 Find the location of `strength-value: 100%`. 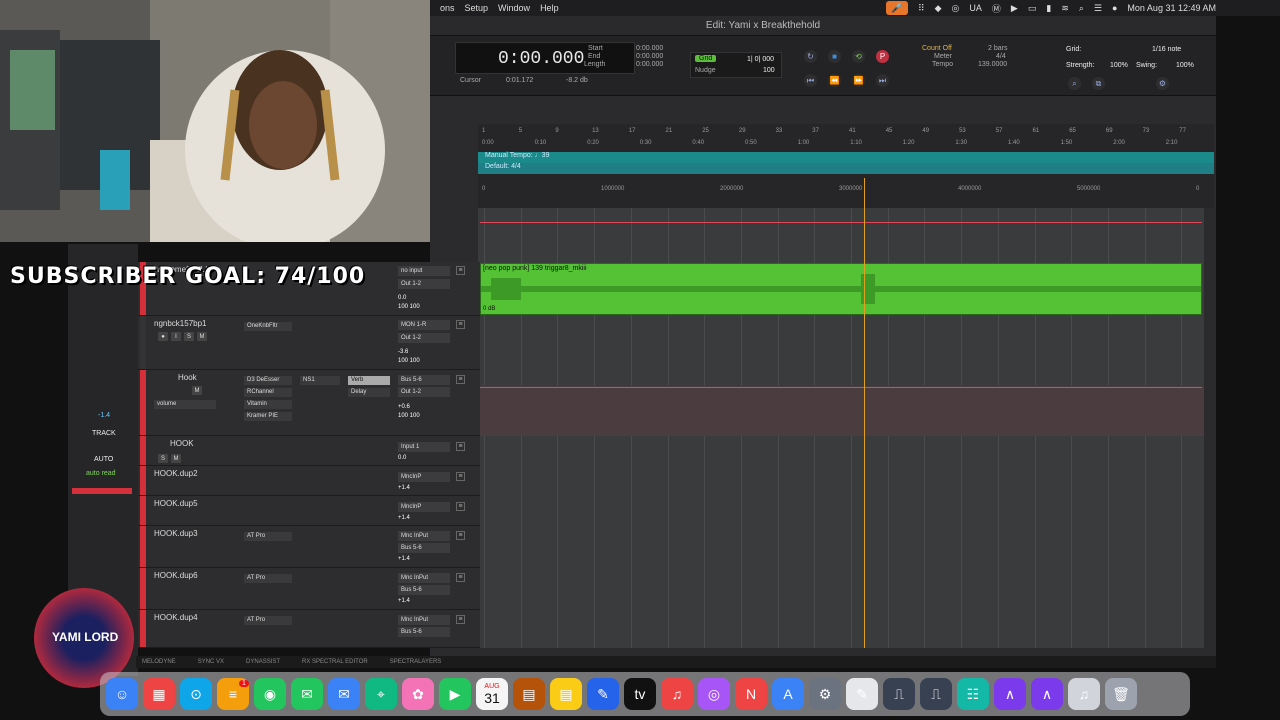

strength-value: 100% is located at coordinates (1119, 65).